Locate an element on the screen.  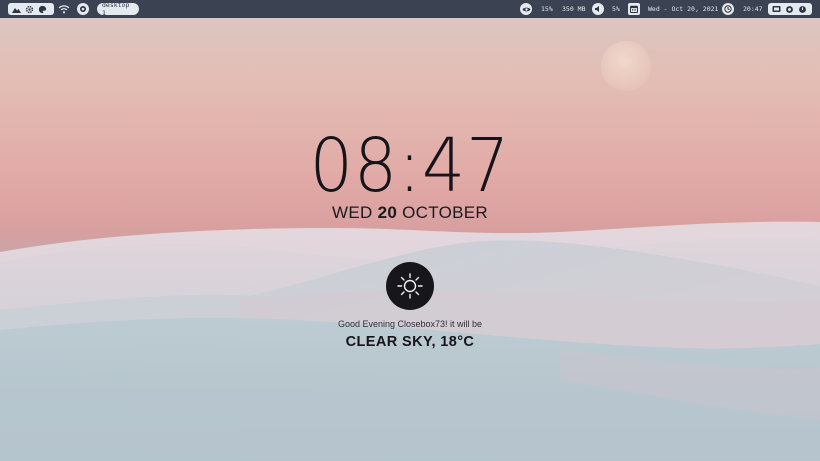
palette-icon is located at coordinates (42, 9).